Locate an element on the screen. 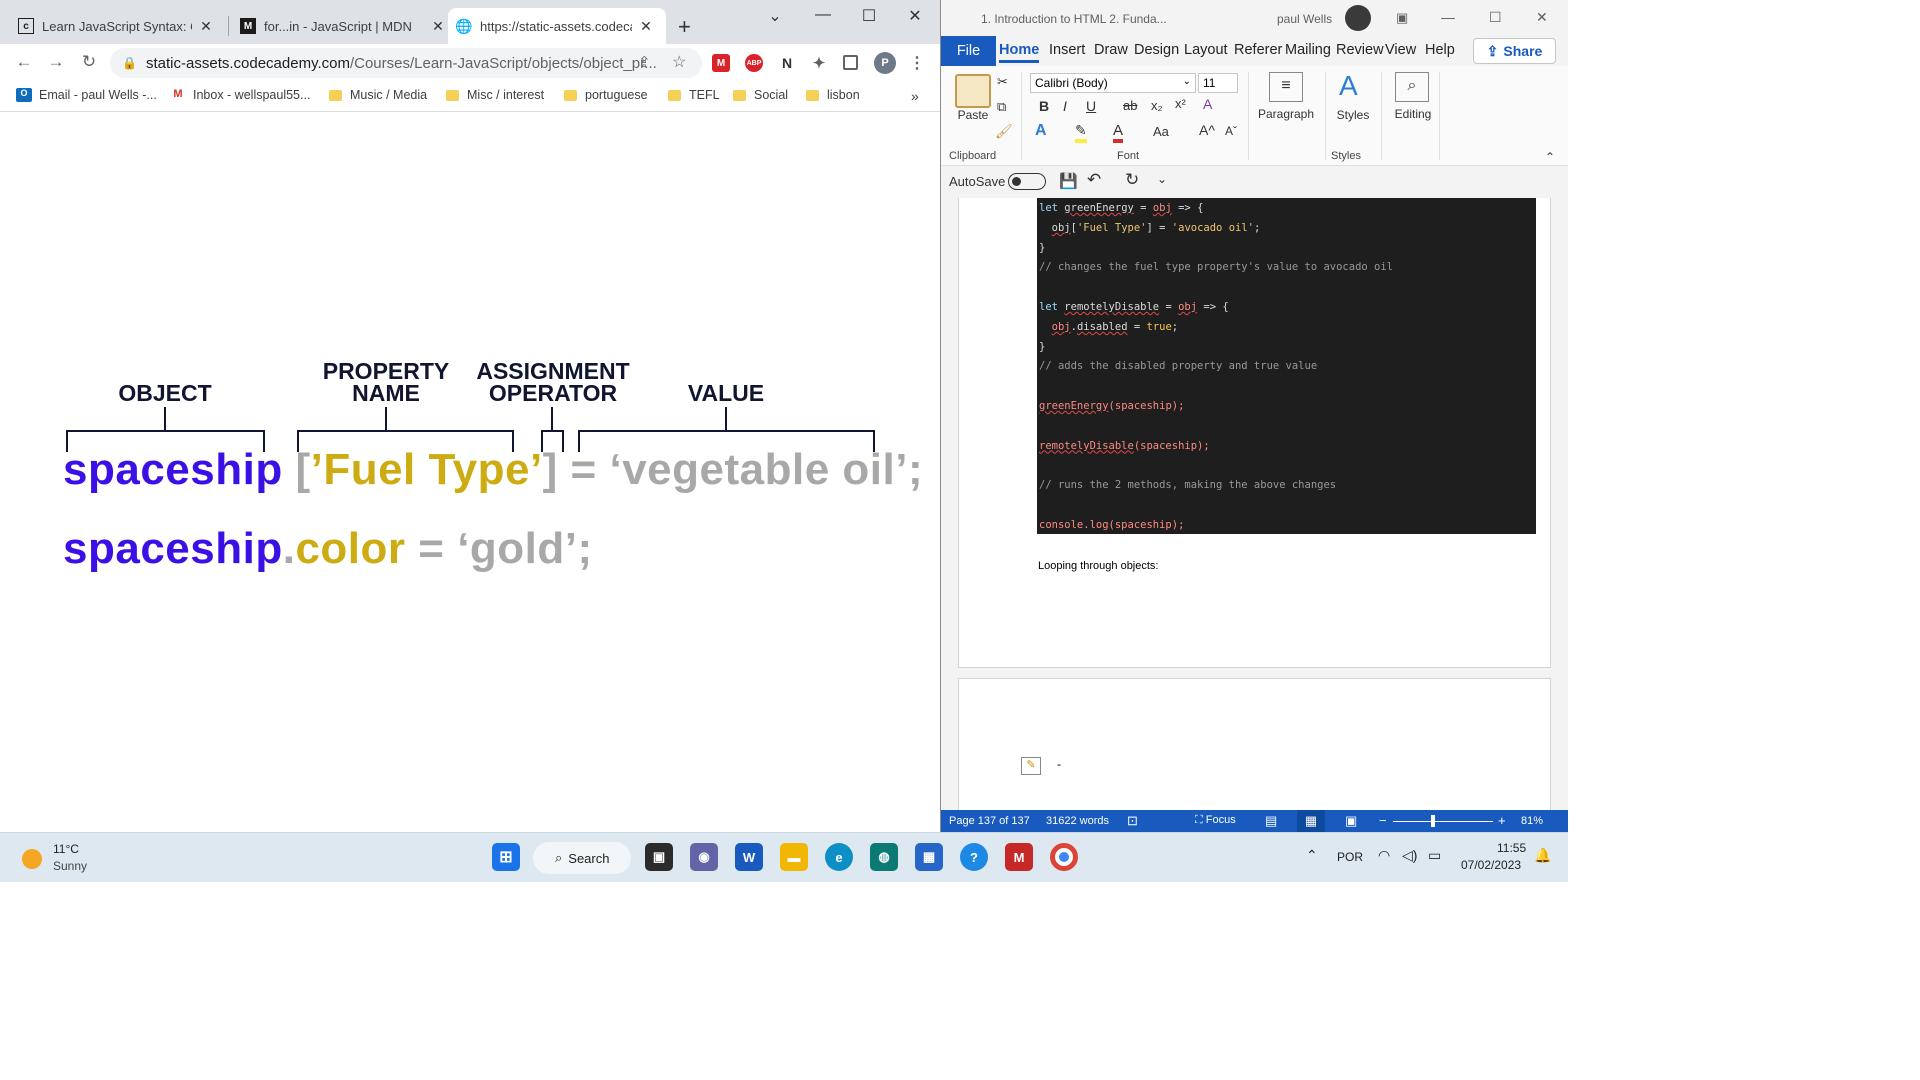 The height and width of the screenshot is (1080, 1920). styles-button: Styles is located at coordinates (1353, 115).